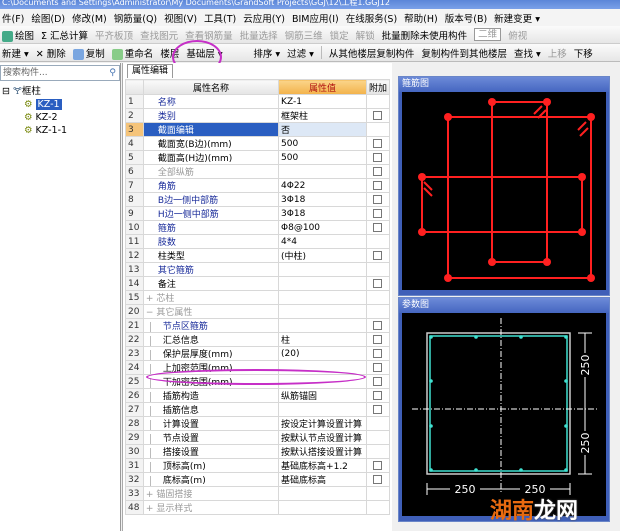  Describe the element at coordinates (322, 479) in the screenshot. I see `property-value: 基础底标高` at that location.